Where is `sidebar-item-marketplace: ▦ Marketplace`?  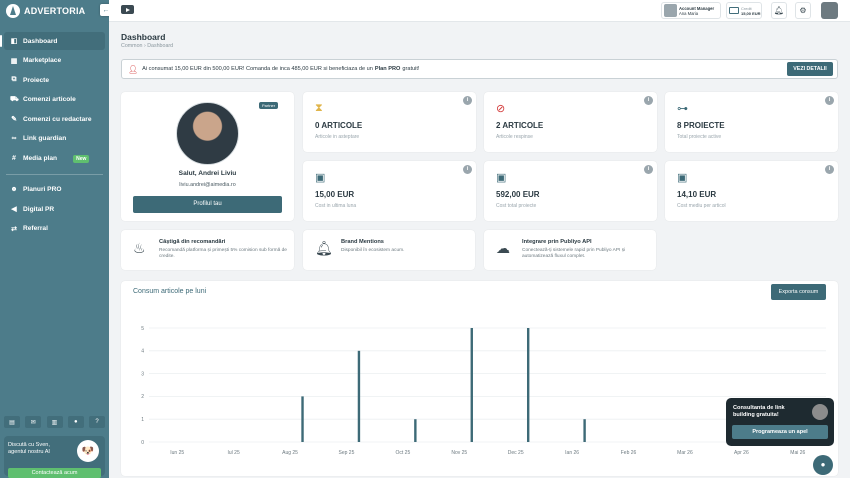
sidebar-item-marketplace: ▦ Marketplace is located at coordinates (54, 61).